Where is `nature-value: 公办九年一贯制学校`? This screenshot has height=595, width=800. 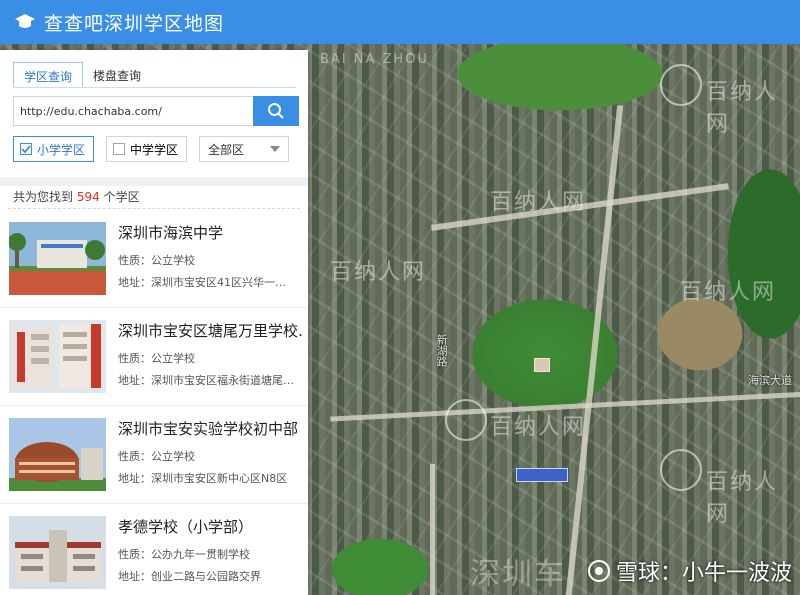
nature-value: 公办九年一贯制学校 is located at coordinates (200, 554).